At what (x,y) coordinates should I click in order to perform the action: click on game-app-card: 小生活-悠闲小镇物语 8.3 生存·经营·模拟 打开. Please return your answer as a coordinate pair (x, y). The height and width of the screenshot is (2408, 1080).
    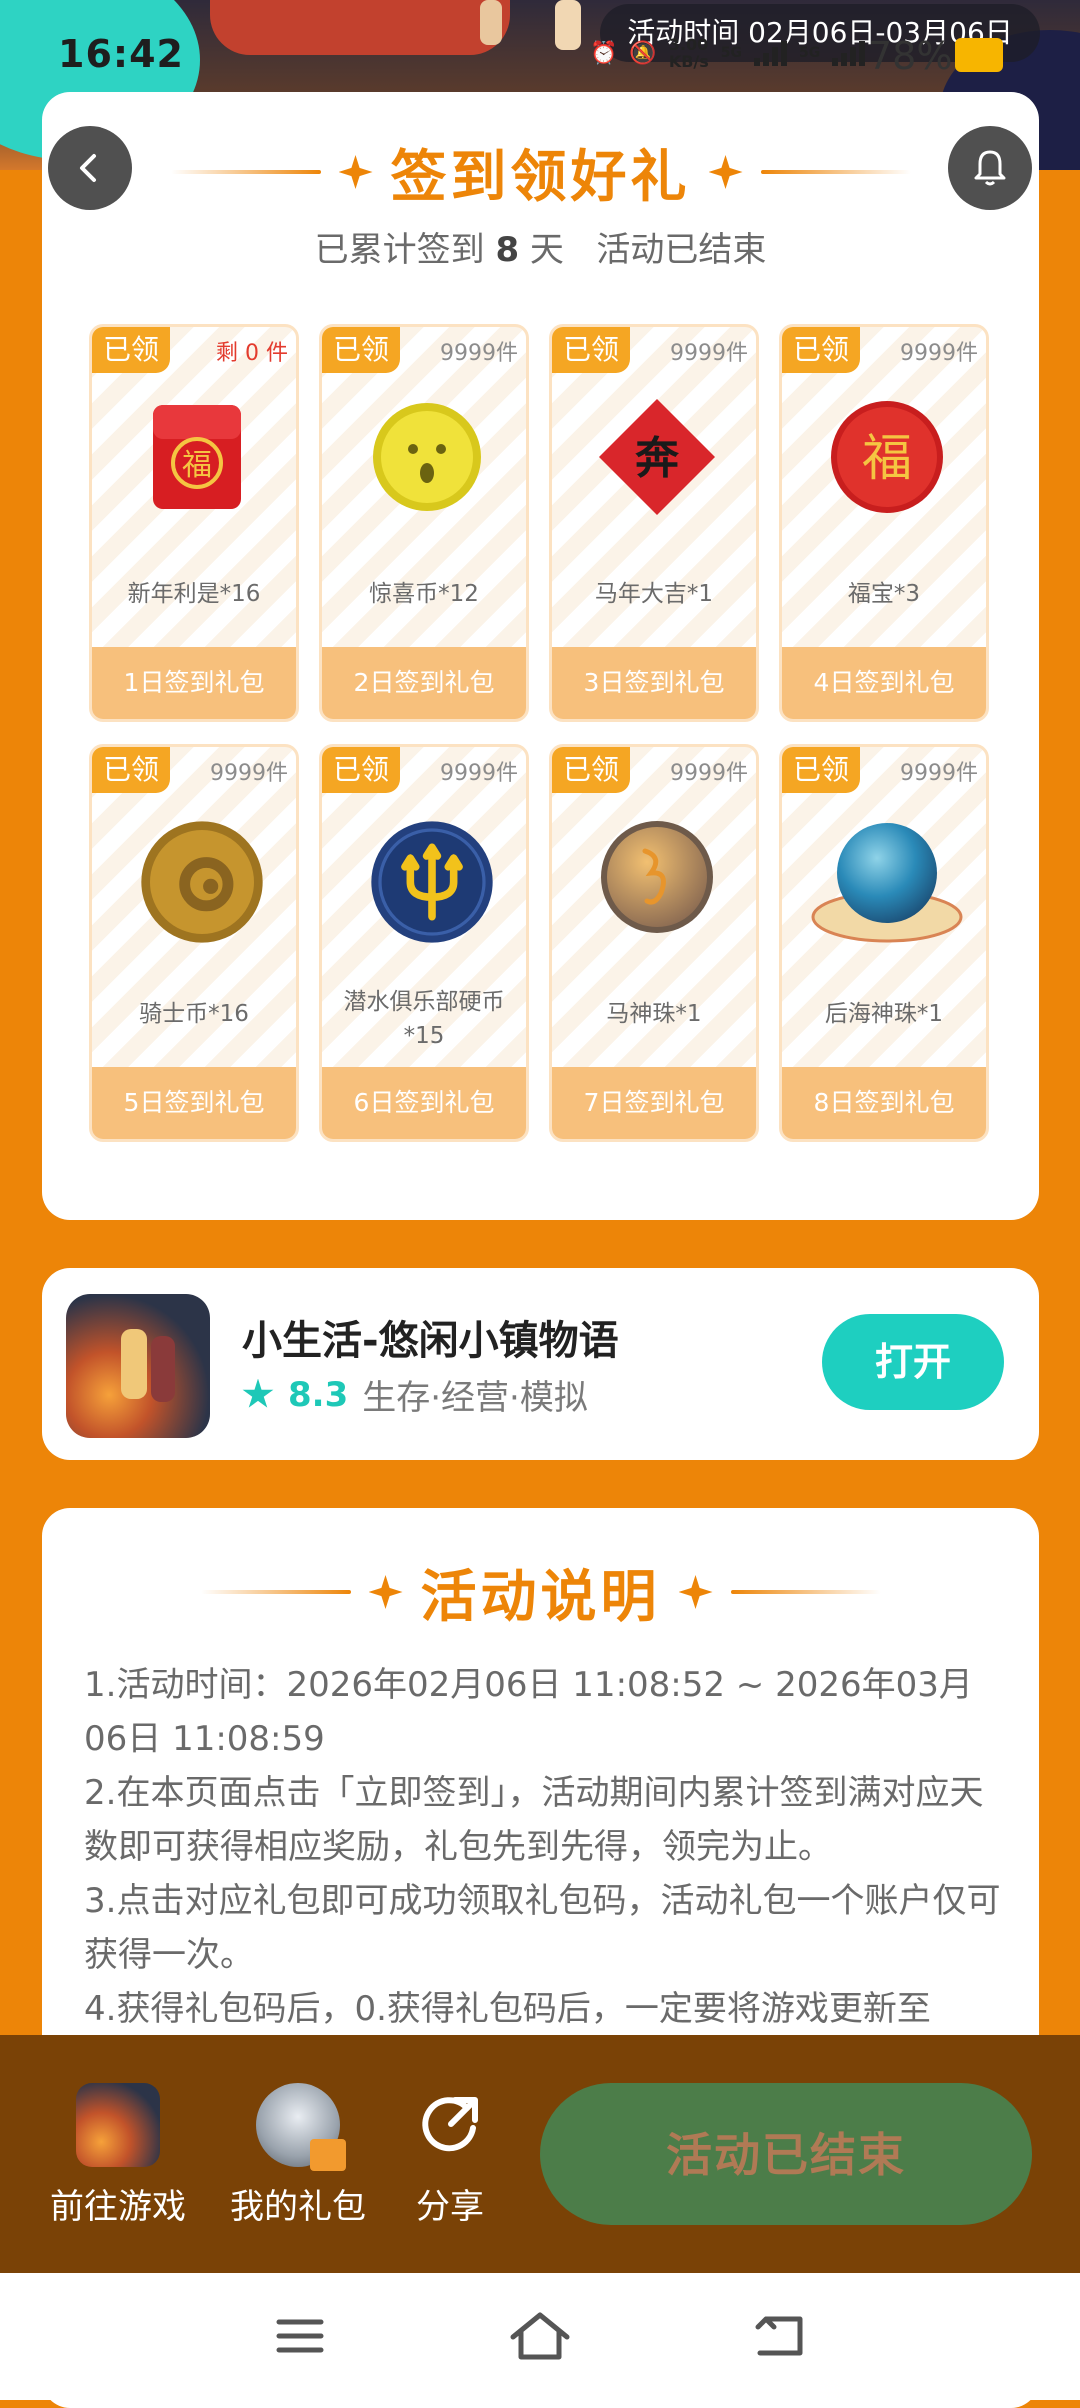
    Looking at the image, I should click on (540, 1364).